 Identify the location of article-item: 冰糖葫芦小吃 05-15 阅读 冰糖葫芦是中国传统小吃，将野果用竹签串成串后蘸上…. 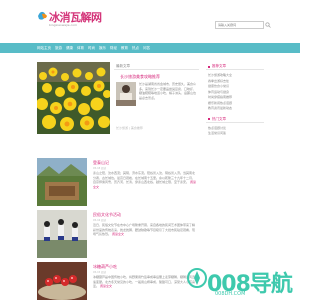
(117, 281).